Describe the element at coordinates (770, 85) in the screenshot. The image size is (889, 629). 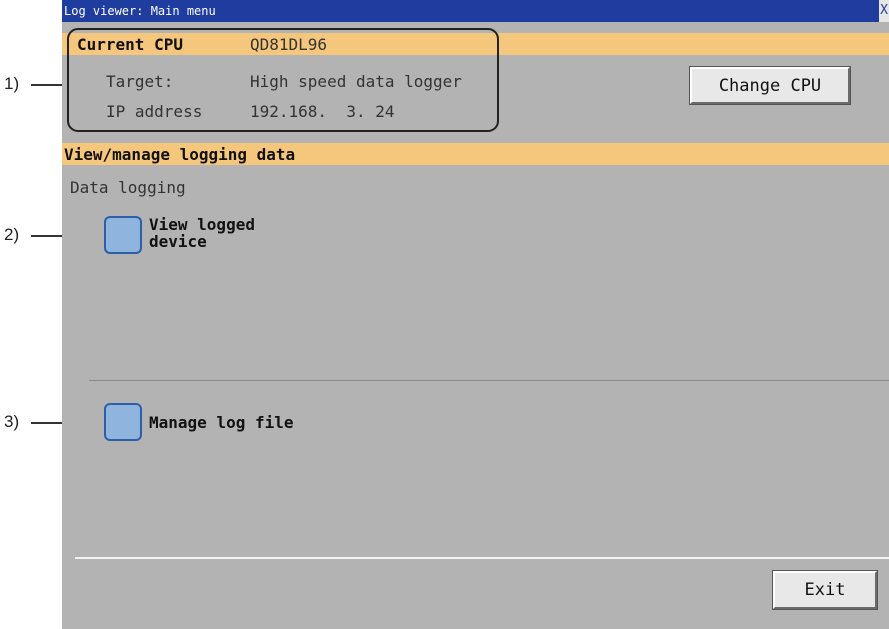
I see `change-cpu-button: Change CPU` at that location.